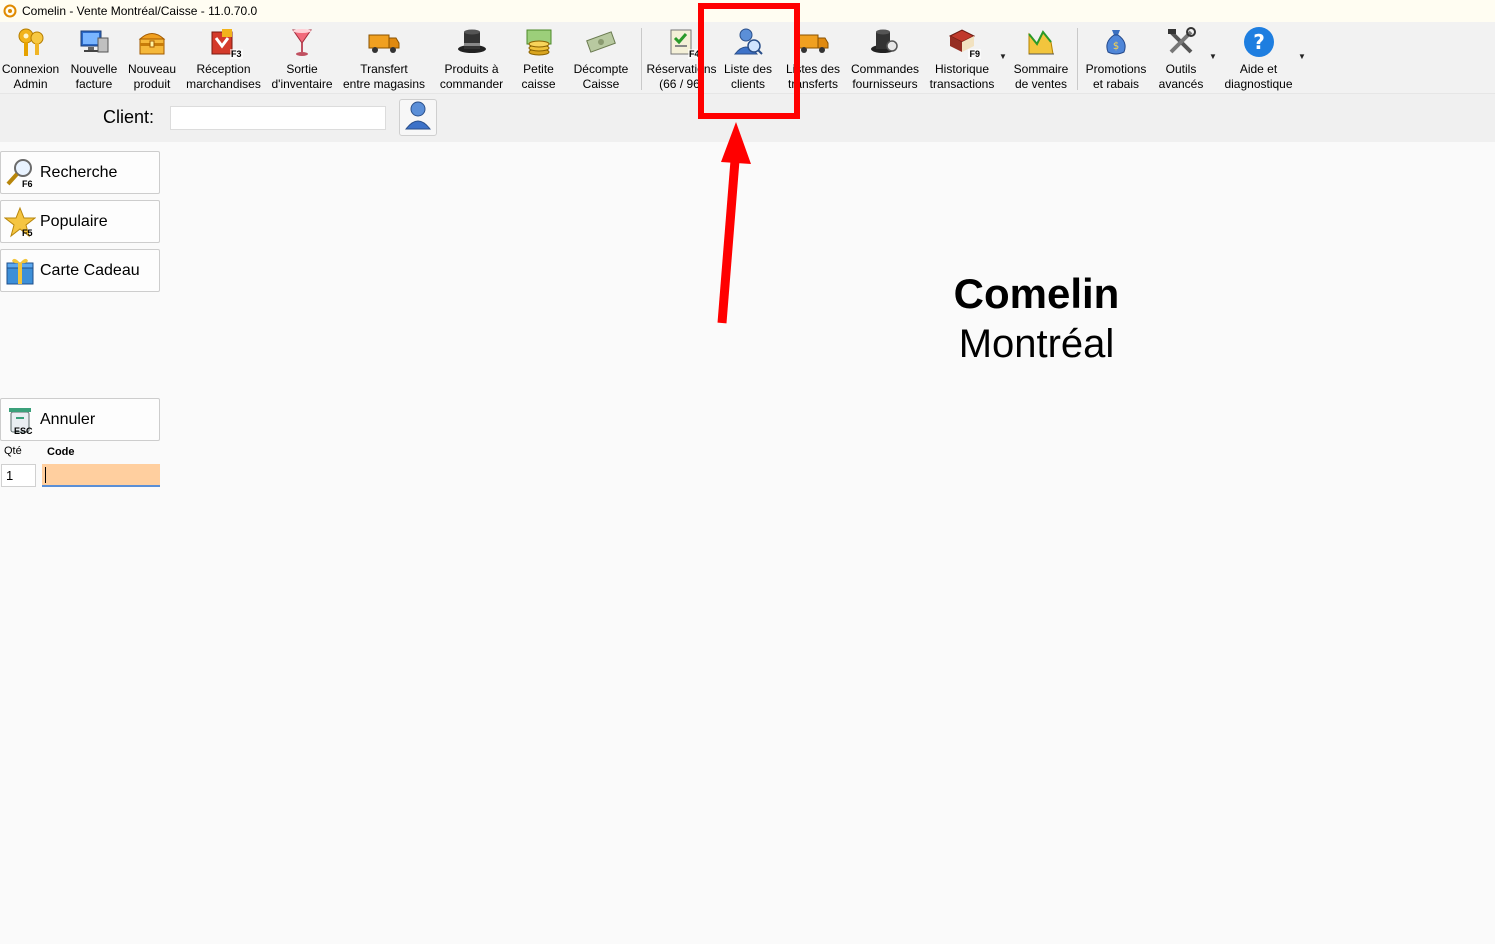 The image size is (1495, 944). Describe the element at coordinates (601, 42) in the screenshot. I see `money-icon` at that location.